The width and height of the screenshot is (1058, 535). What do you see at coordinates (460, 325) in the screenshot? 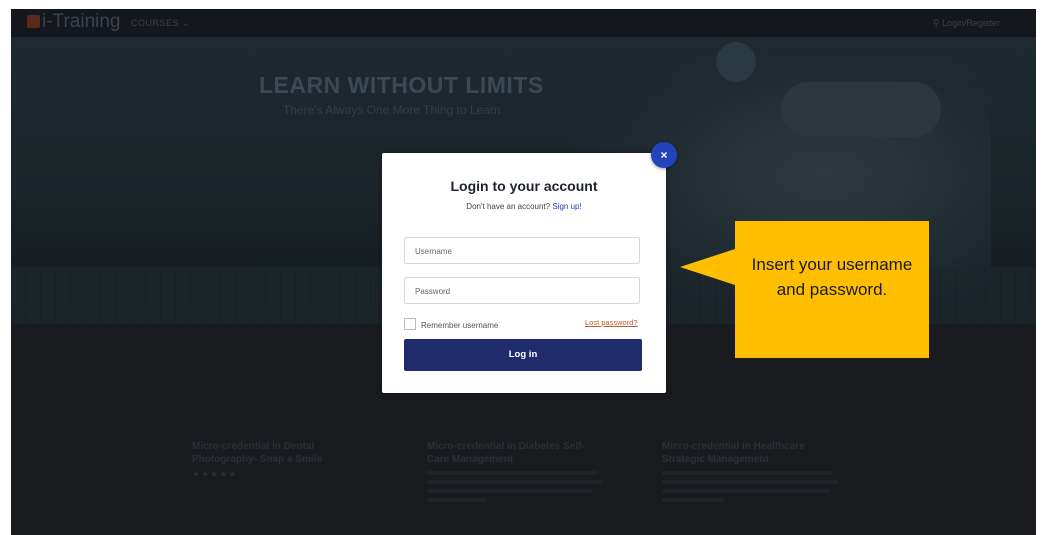
I see `remember-label: Remember username` at bounding box center [460, 325].